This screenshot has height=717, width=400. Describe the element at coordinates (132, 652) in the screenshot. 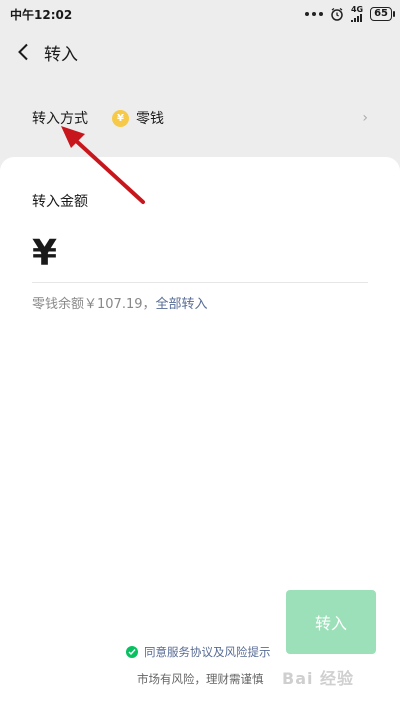

I see `check-circle-icon` at that location.